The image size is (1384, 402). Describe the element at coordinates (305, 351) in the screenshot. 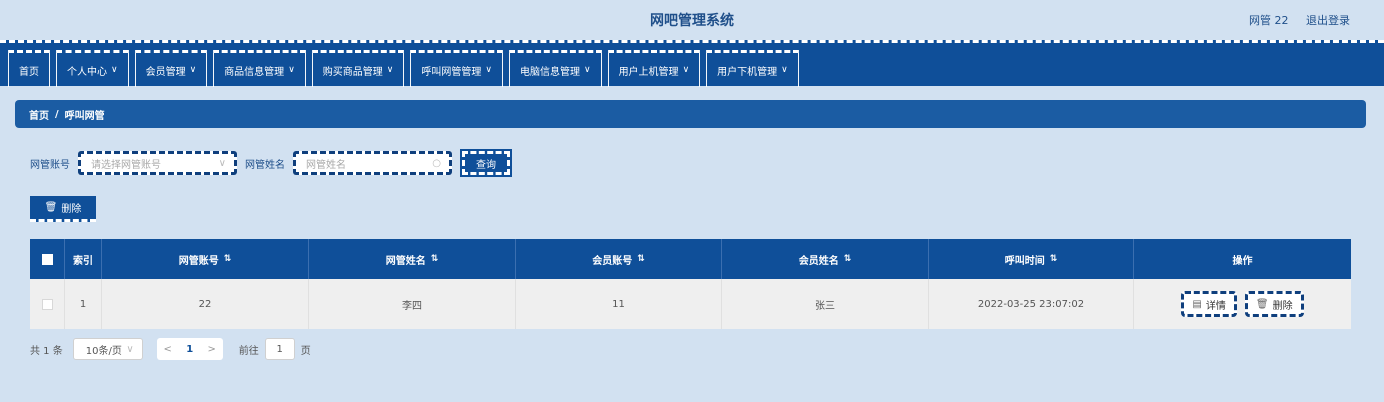

I see `page-suffix: 页` at that location.